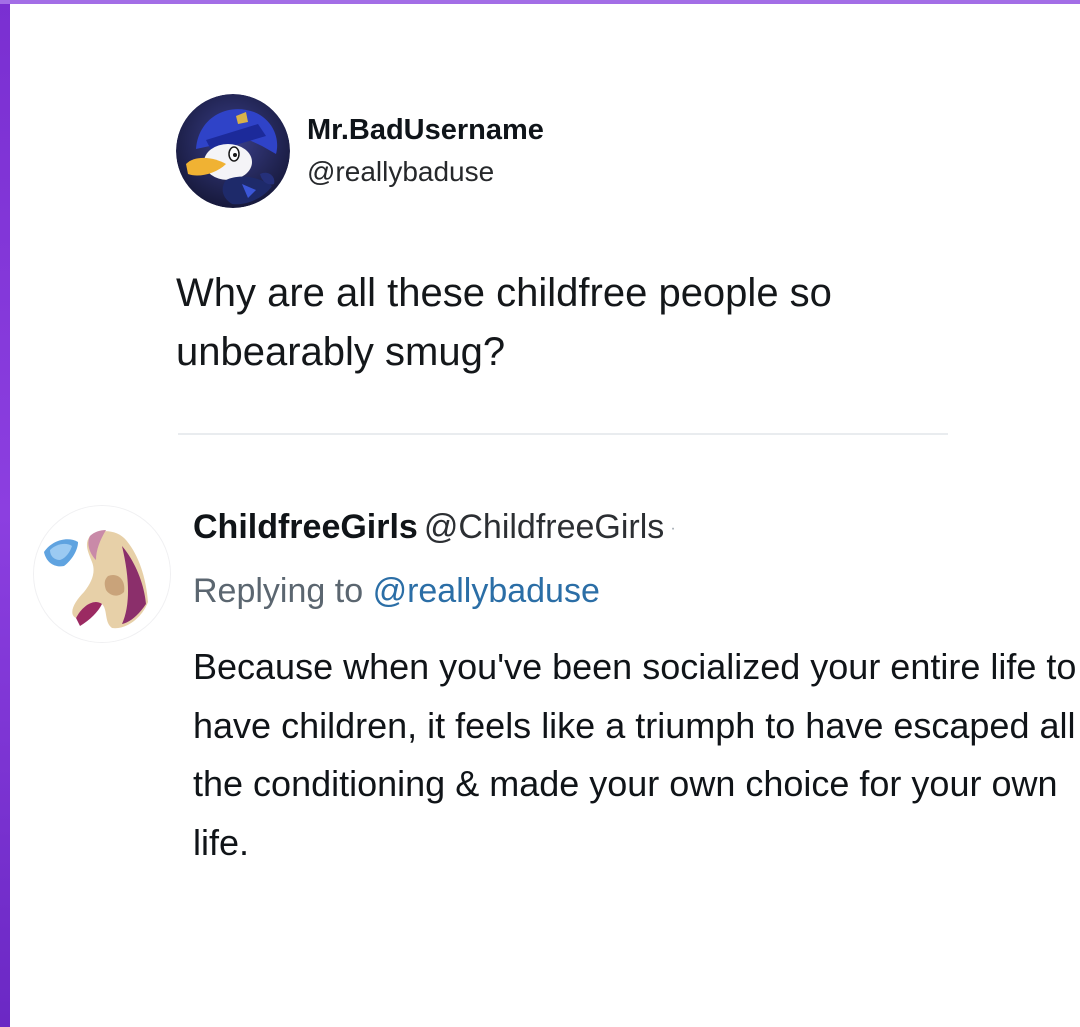 The width and height of the screenshot is (1080, 1027). I want to click on donald-duck-avatar-icon, so click(233, 151).